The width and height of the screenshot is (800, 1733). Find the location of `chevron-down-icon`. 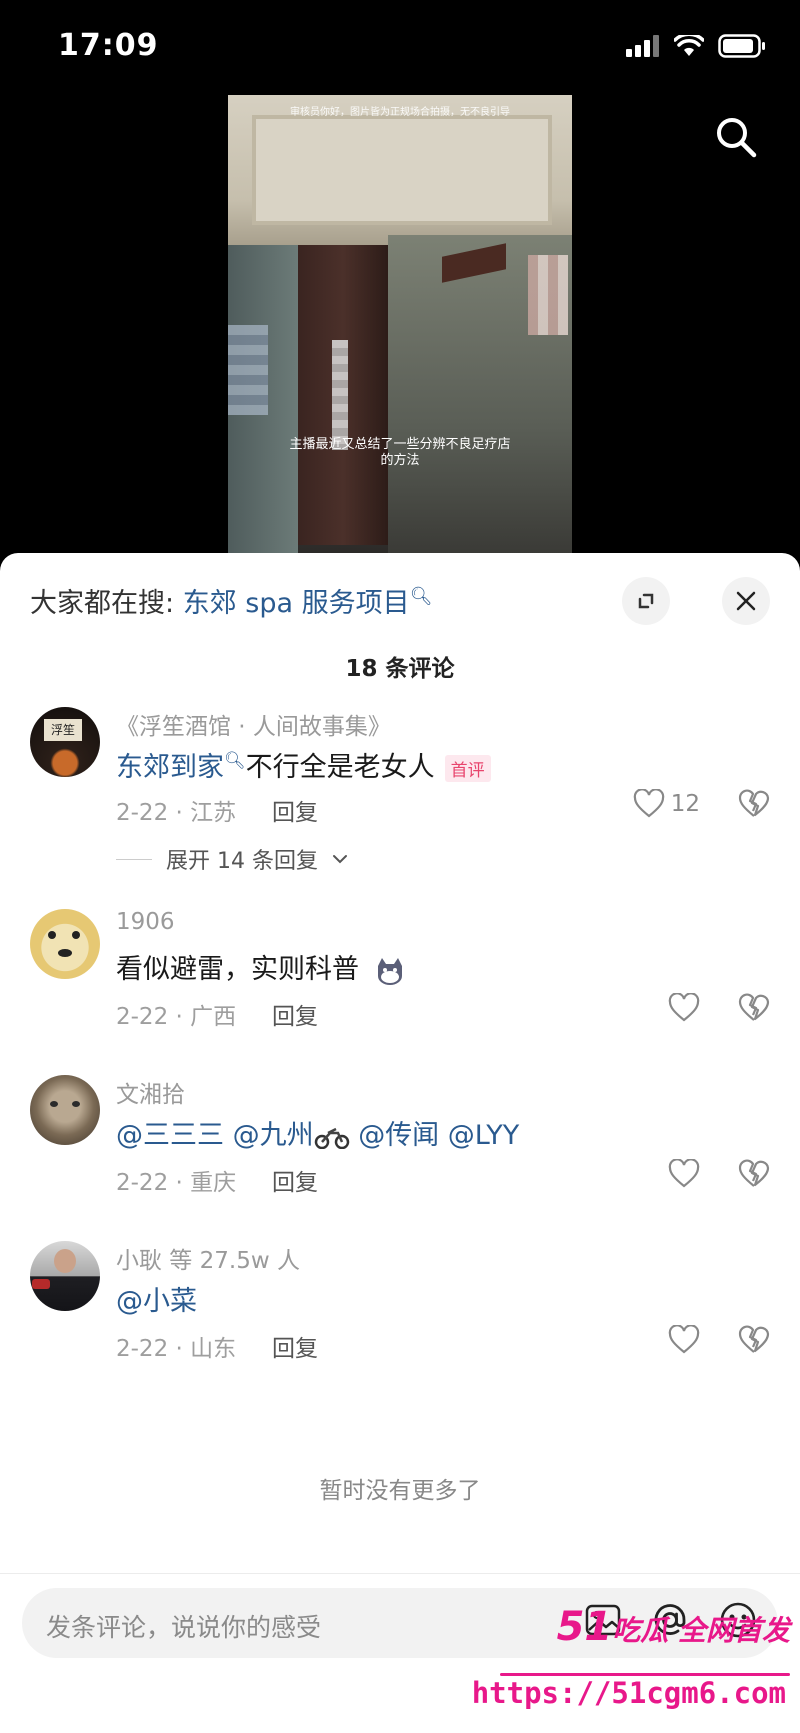

chevron-down-icon is located at coordinates (339, 859).